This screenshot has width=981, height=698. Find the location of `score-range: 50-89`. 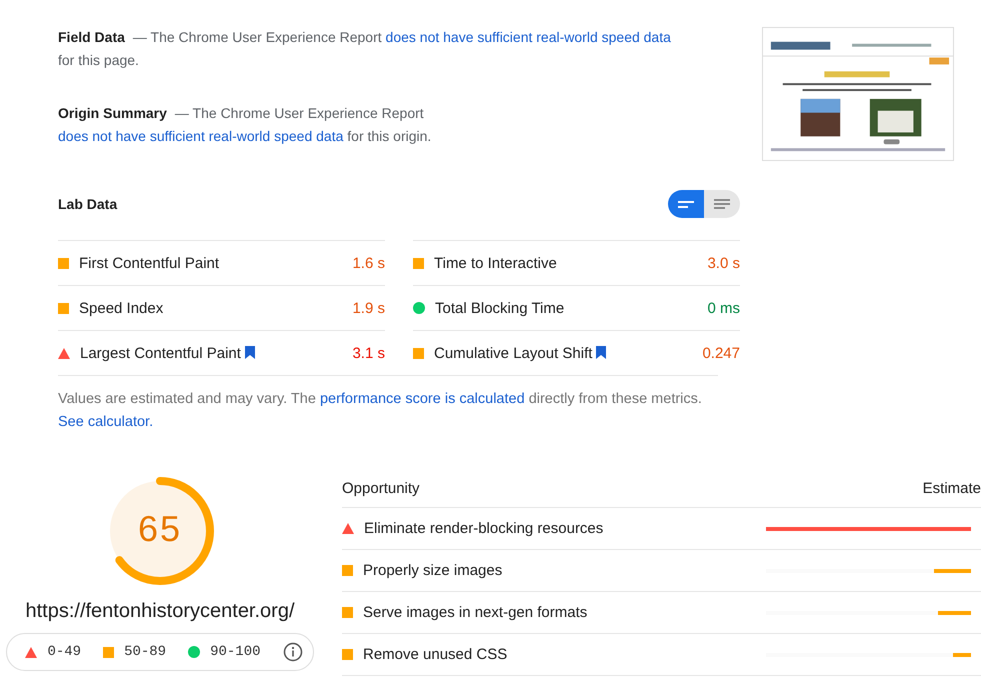

score-range: 50-89 is located at coordinates (145, 652).